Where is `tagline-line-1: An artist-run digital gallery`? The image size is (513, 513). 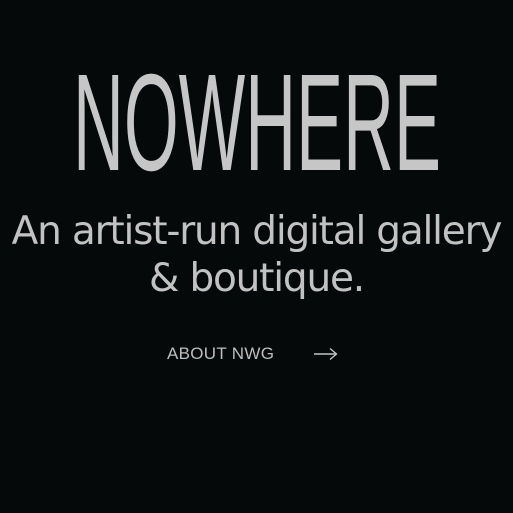
tagline-line-1: An artist-run digital gallery is located at coordinates (257, 231).